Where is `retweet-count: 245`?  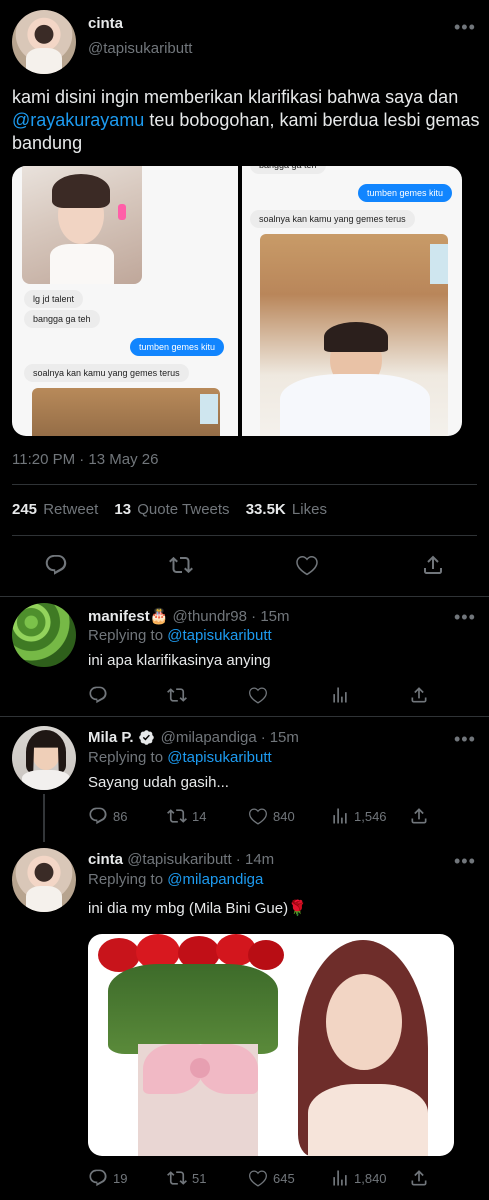
retweet-count: 245 is located at coordinates (24, 509).